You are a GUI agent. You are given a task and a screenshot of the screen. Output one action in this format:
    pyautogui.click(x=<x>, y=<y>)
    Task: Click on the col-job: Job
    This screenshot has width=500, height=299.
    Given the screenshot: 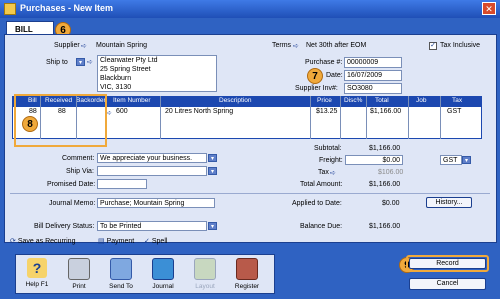 What is the action you would take?
    pyautogui.click(x=421, y=100)
    